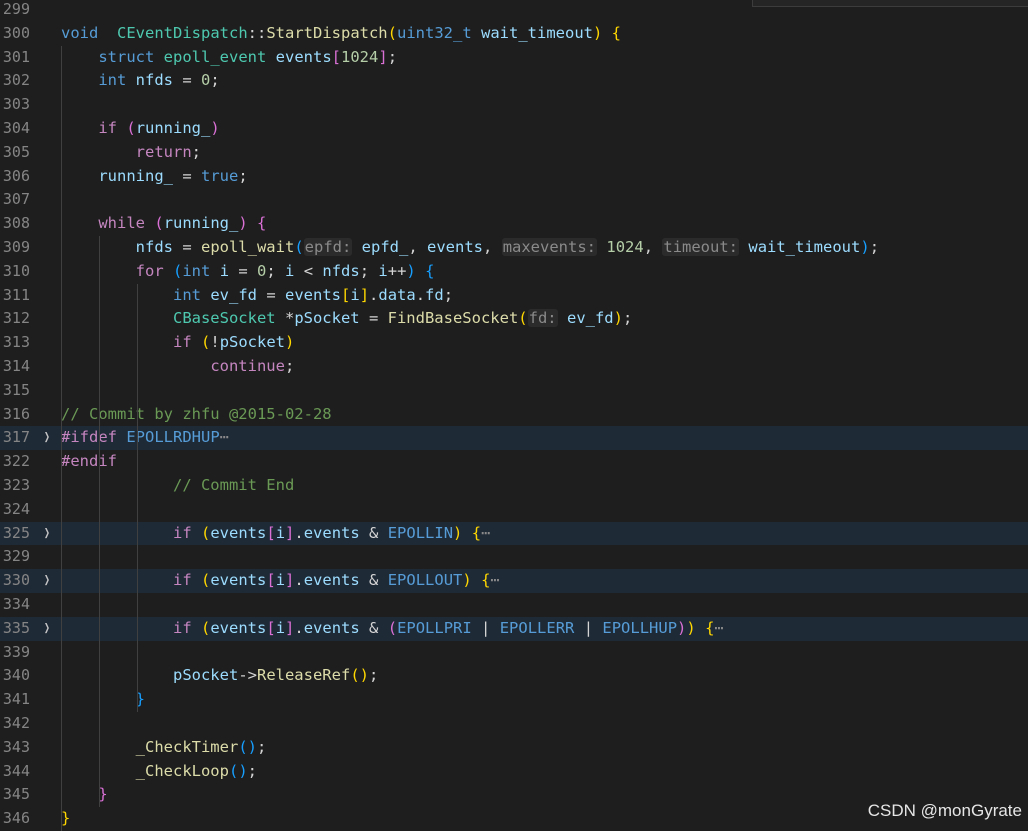 The width and height of the screenshot is (1028, 831). Describe the element at coordinates (16, 56) in the screenshot. I see `line-number: 301` at that location.